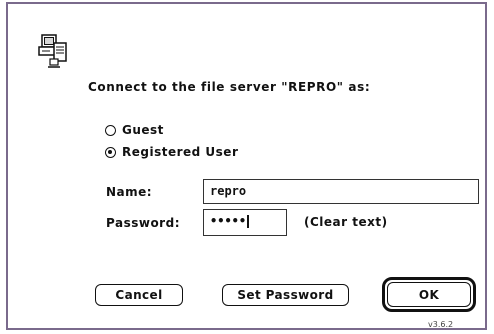  I want to click on registered-user-radio-button, so click(110, 152).